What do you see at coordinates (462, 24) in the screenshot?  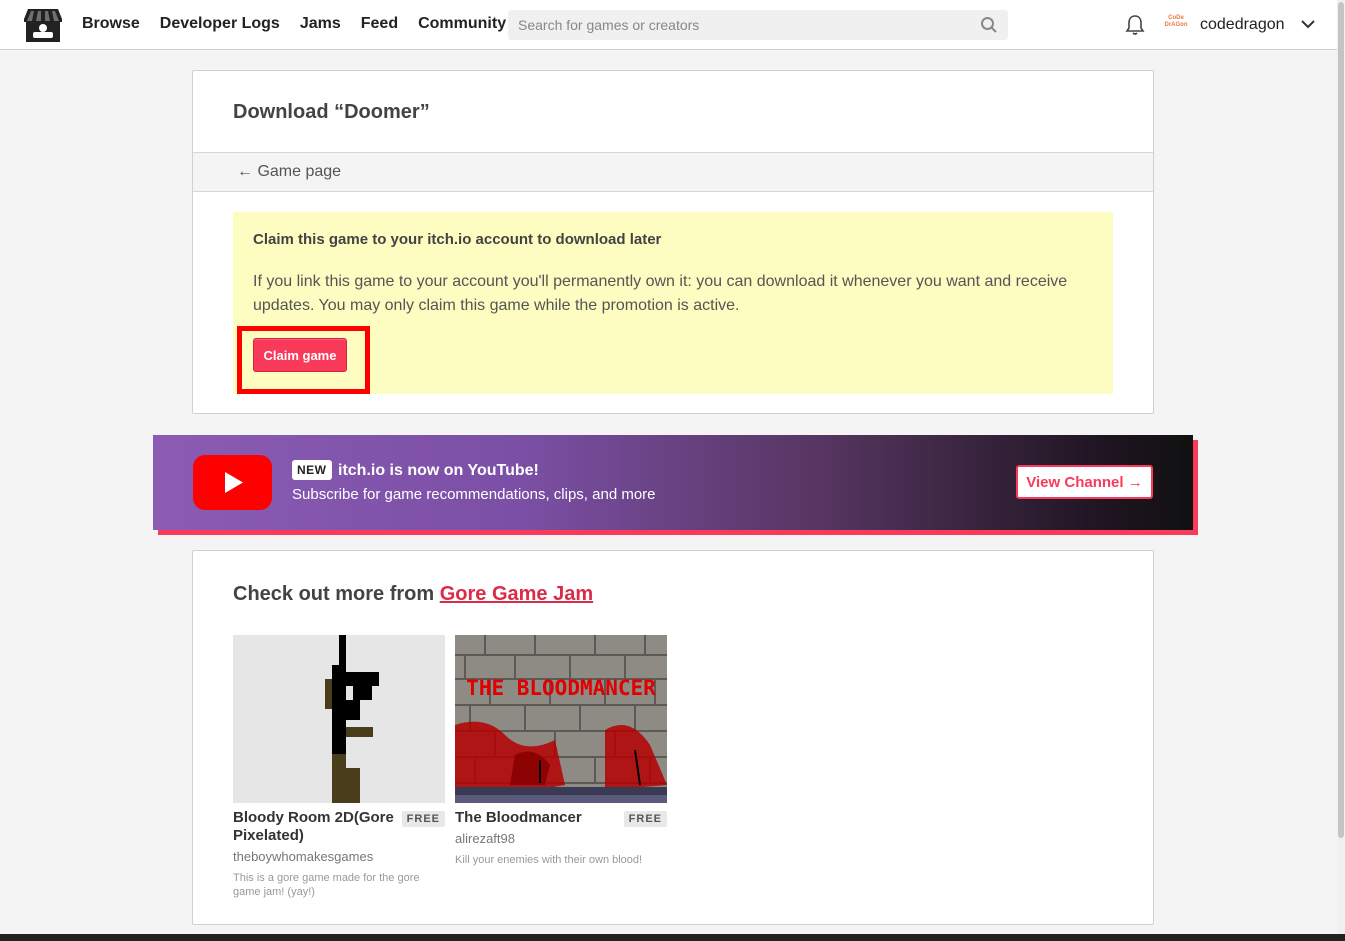 I see `nav-community: Community` at bounding box center [462, 24].